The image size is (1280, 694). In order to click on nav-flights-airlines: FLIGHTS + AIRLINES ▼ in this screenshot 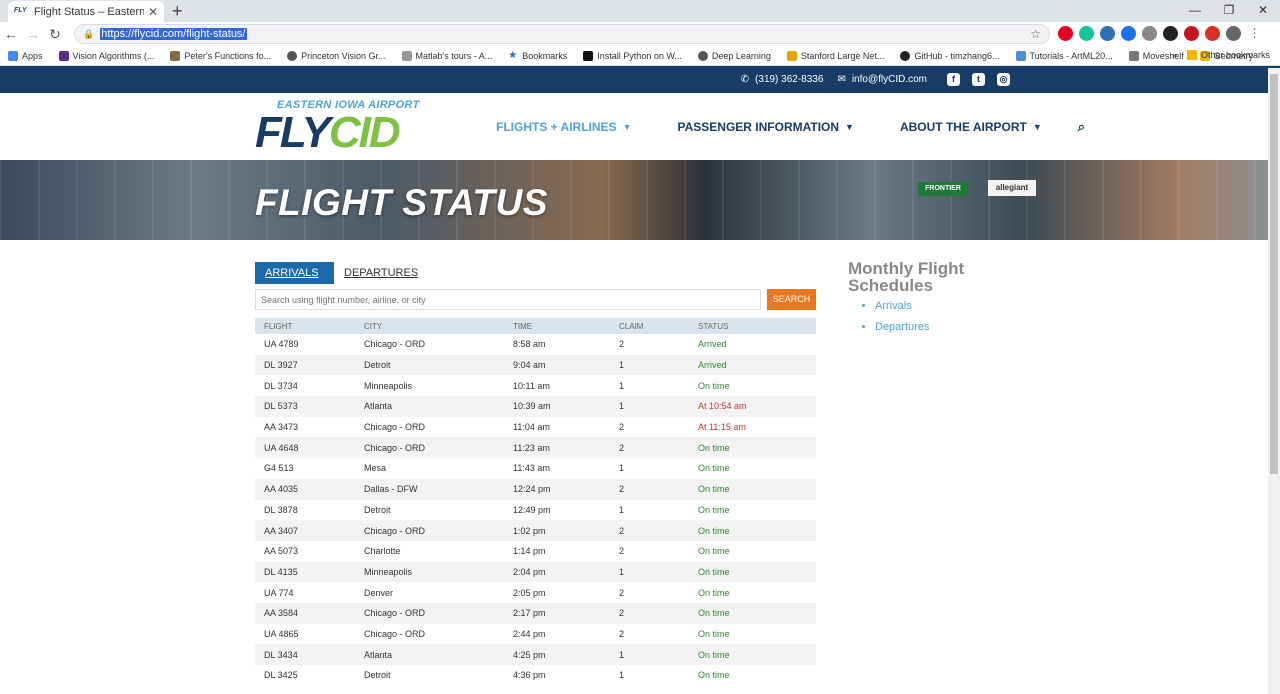, I will do `click(563, 127)`.